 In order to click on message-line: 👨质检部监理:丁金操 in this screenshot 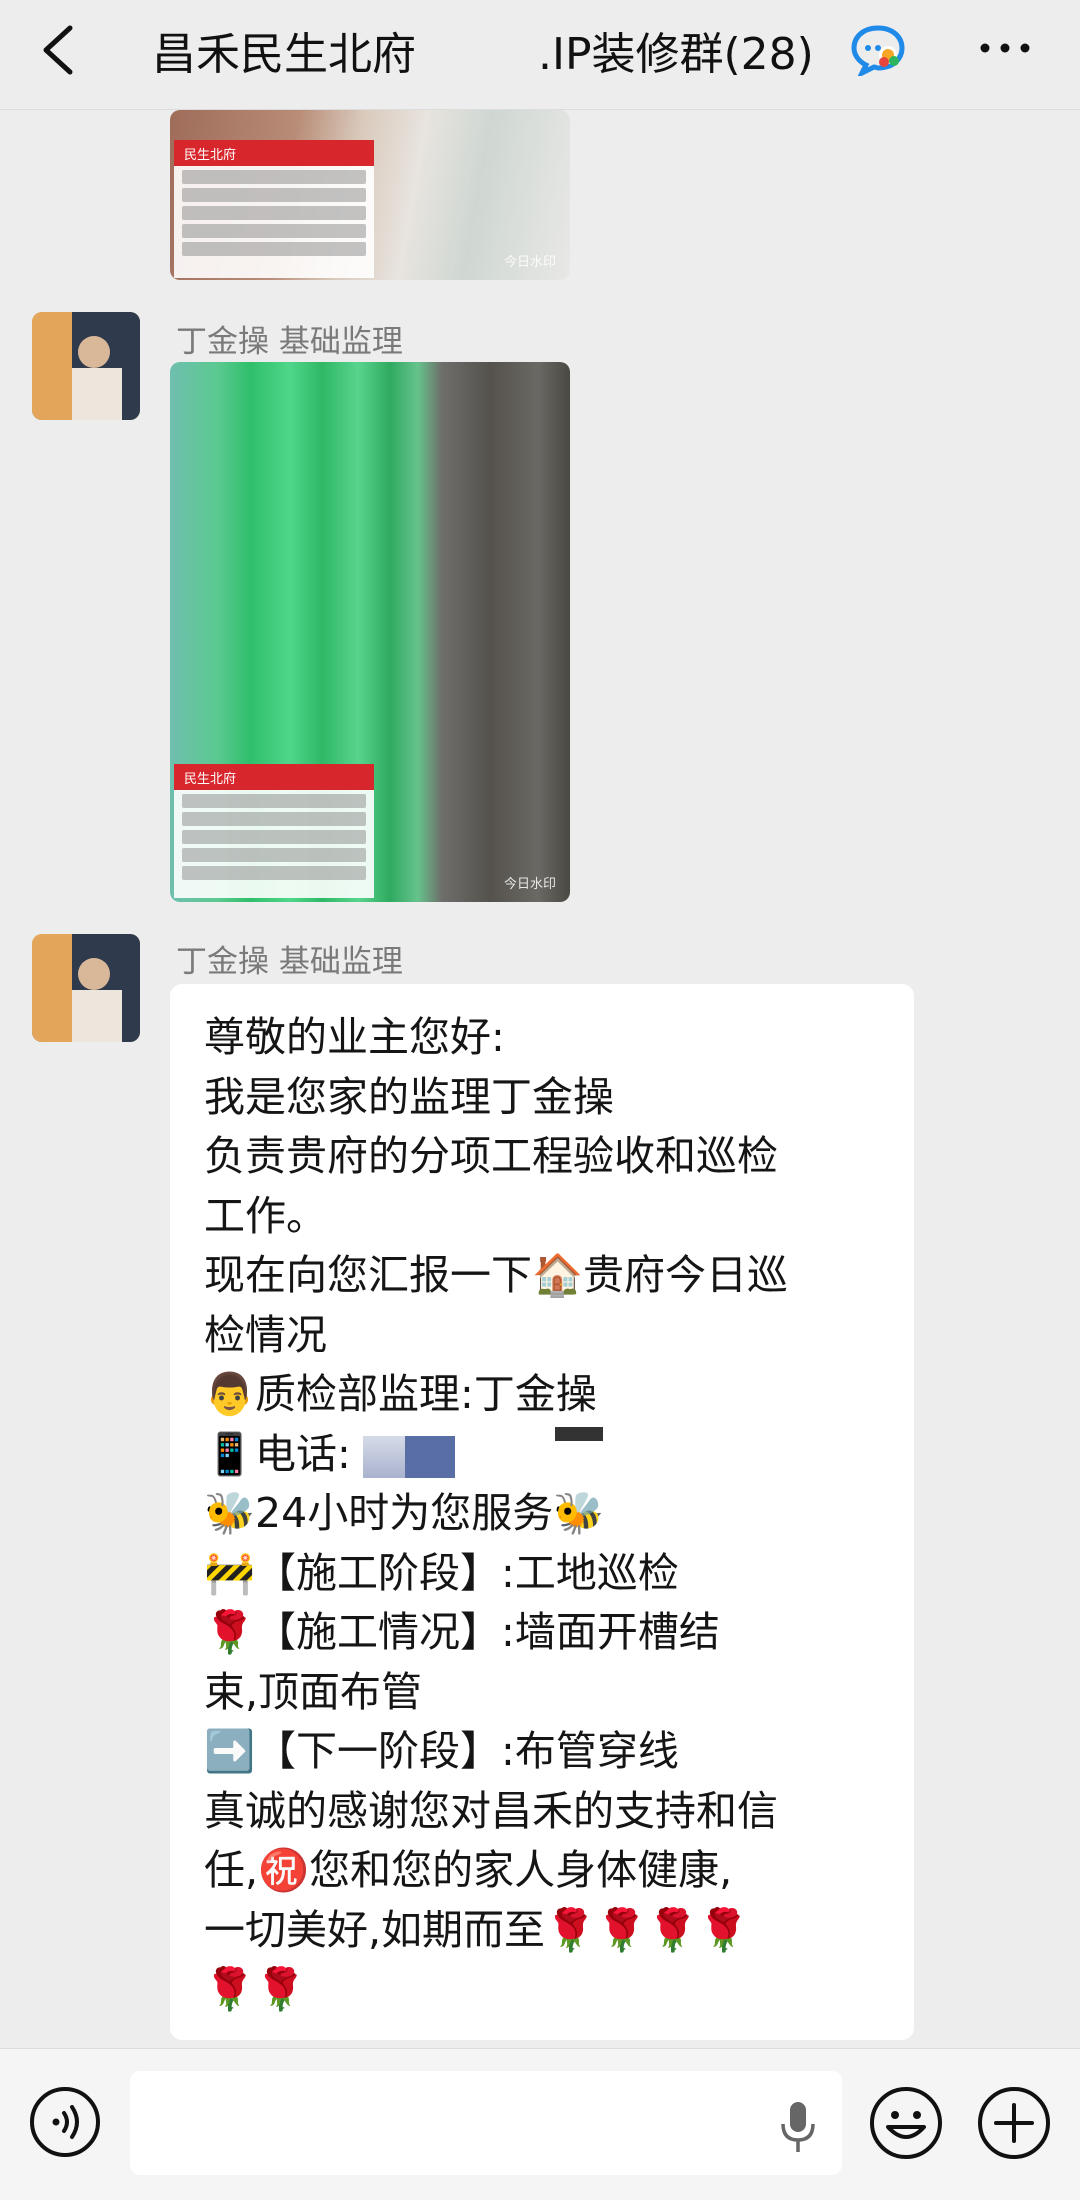, I will do `click(400, 1394)`.